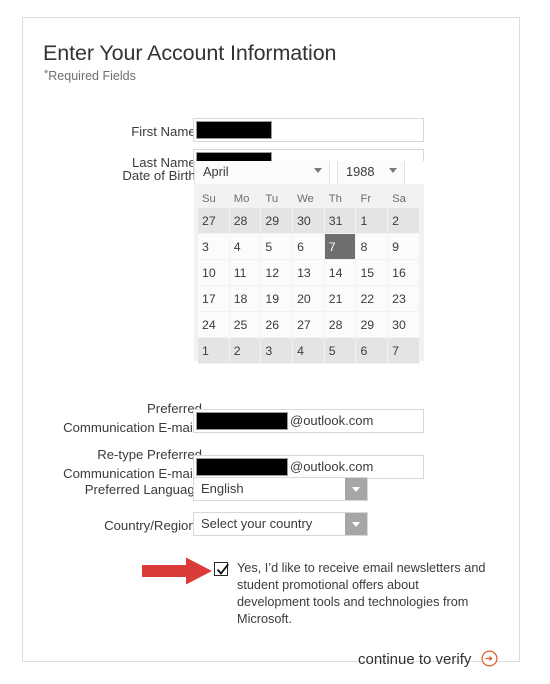 The width and height of the screenshot is (550, 684). What do you see at coordinates (272, 199) in the screenshot?
I see `calendar-weekday: Tu` at bounding box center [272, 199].